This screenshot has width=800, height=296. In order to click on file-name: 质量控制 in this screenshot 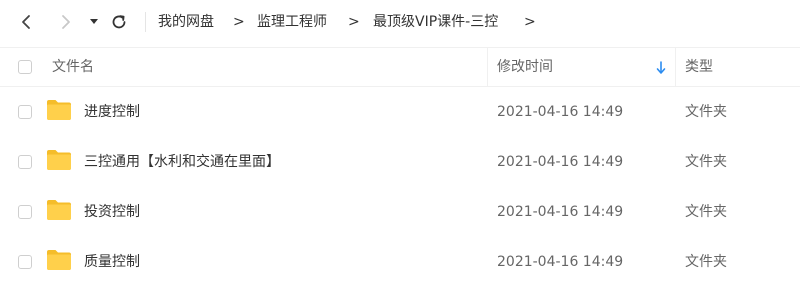, I will do `click(112, 262)`.